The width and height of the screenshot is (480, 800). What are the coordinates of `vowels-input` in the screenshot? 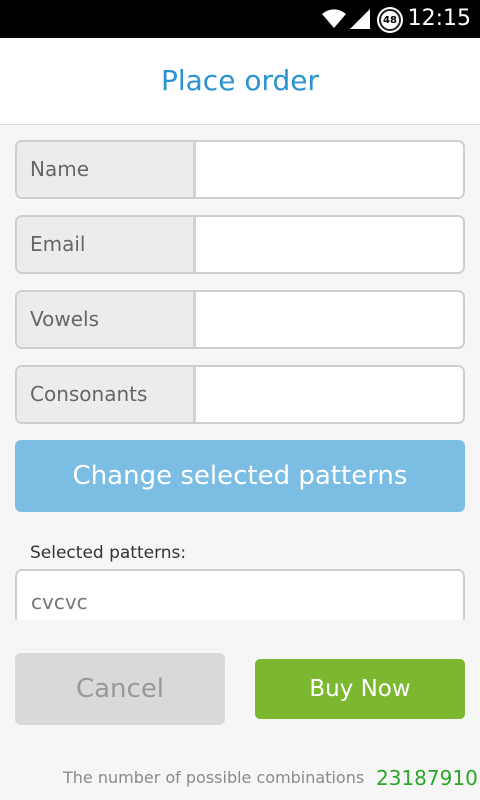 It's located at (331, 319).